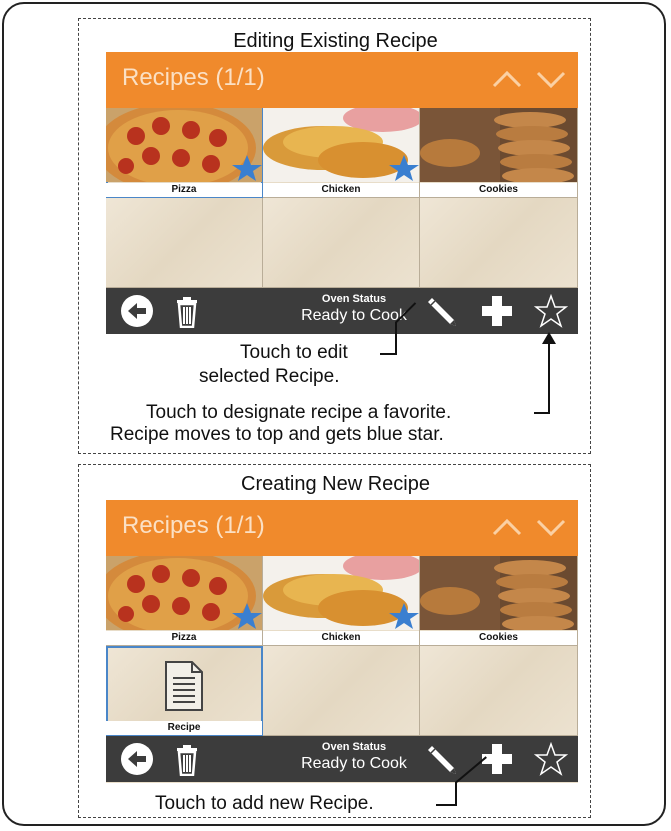 This screenshot has width=671, height=831. I want to click on plus-icon, so click(497, 311).